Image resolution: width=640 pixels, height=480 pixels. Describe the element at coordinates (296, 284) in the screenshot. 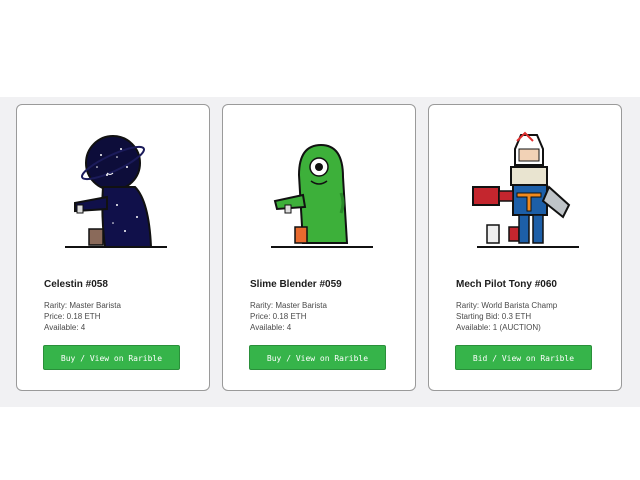

I see `card-title: Slime Blender #059` at that location.